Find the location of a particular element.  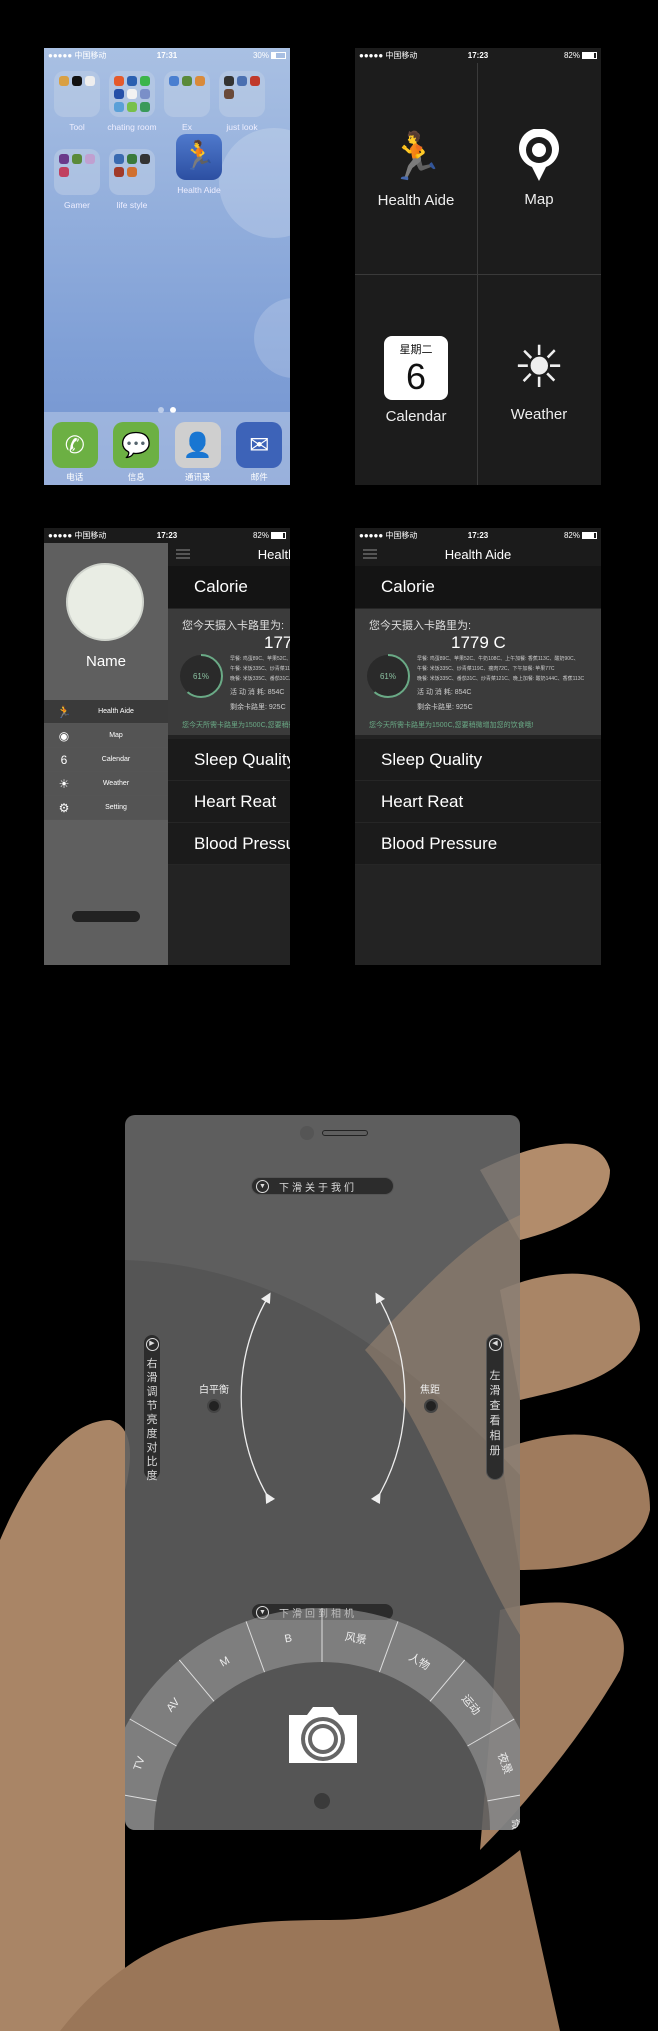

dock-app: ✉ 邮件 is located at coordinates (259, 453).